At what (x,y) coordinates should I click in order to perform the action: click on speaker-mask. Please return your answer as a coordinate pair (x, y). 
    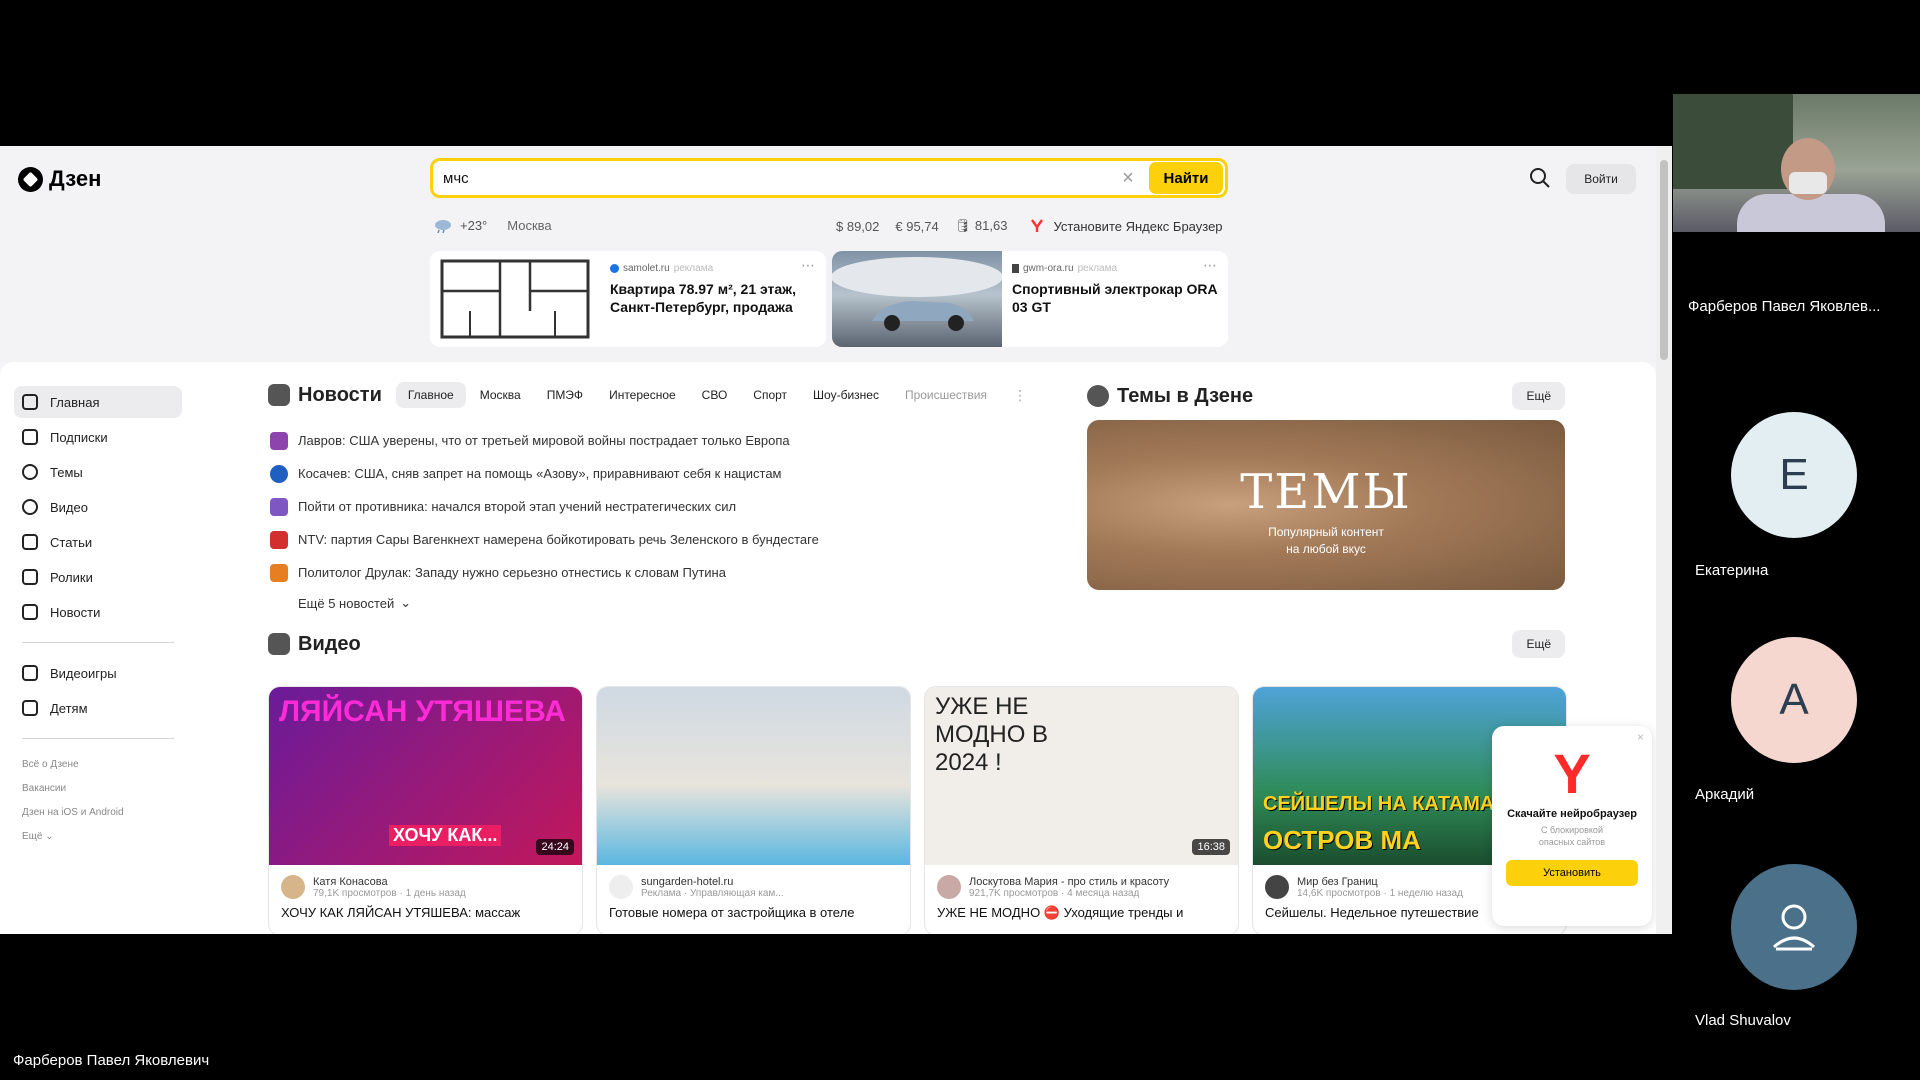
    Looking at the image, I should click on (1808, 183).